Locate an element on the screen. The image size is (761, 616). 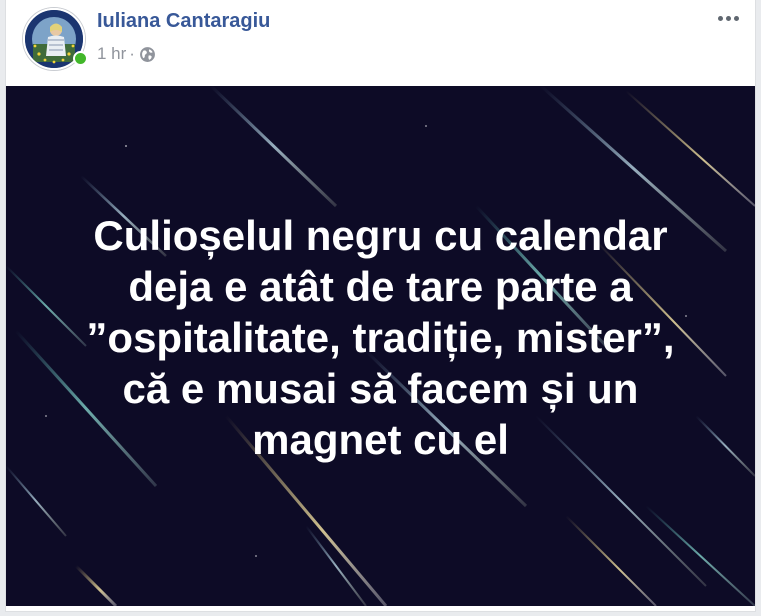
online-status-dot is located at coordinates (80, 58).